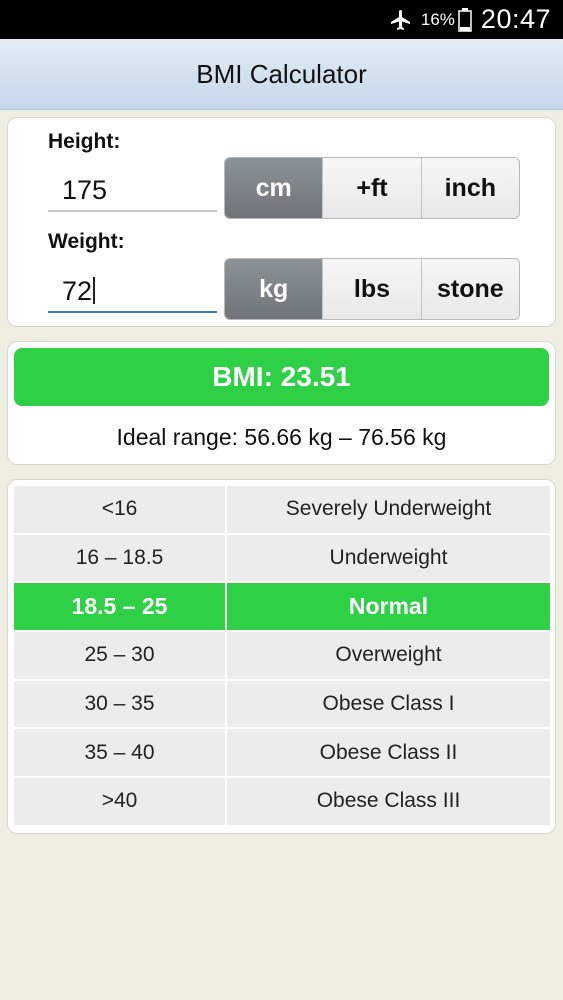 The image size is (563, 1000). Describe the element at coordinates (132, 192) in the screenshot. I see `height-input: 175` at that location.